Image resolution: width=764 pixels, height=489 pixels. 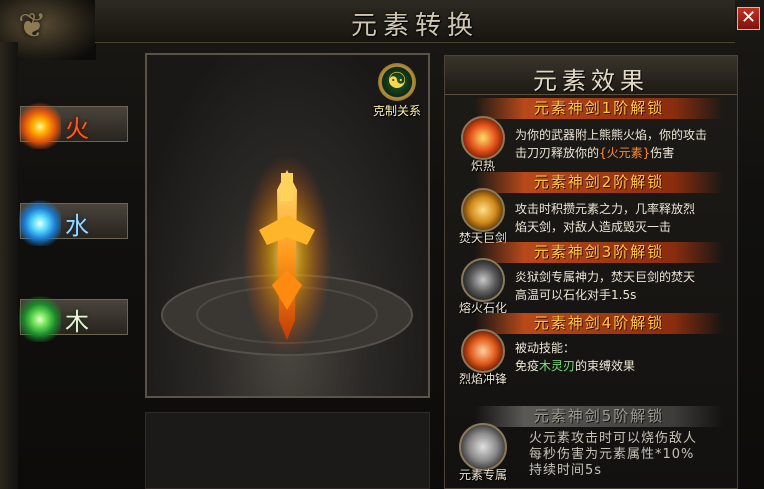 I want to click on element-tab-water: 水, so click(x=73, y=221).